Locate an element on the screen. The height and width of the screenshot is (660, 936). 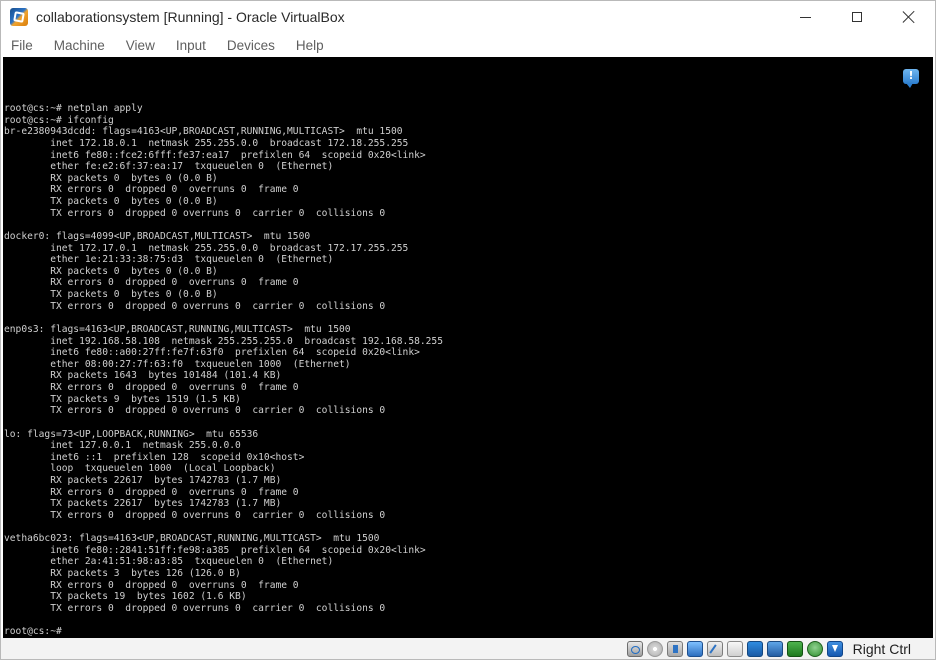
shared-folders-icon is located at coordinates (734, 648).